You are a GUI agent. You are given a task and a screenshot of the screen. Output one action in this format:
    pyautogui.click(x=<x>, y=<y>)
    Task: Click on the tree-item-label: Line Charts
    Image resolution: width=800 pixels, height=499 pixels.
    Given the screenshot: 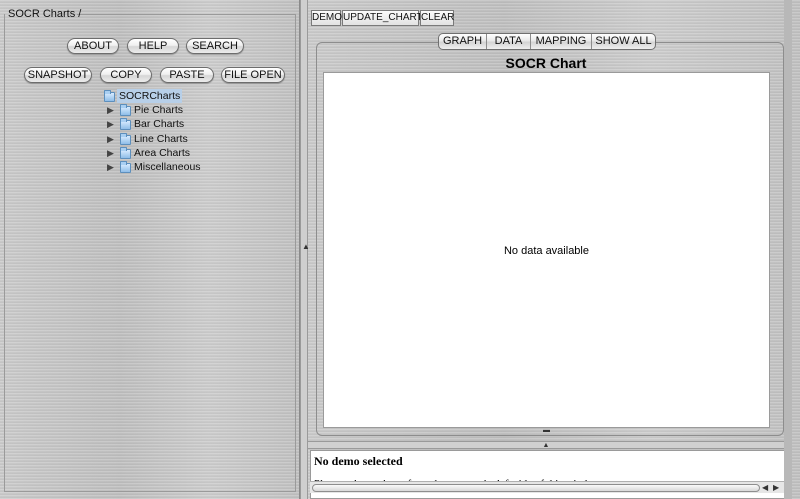 What is the action you would take?
    pyautogui.click(x=161, y=139)
    